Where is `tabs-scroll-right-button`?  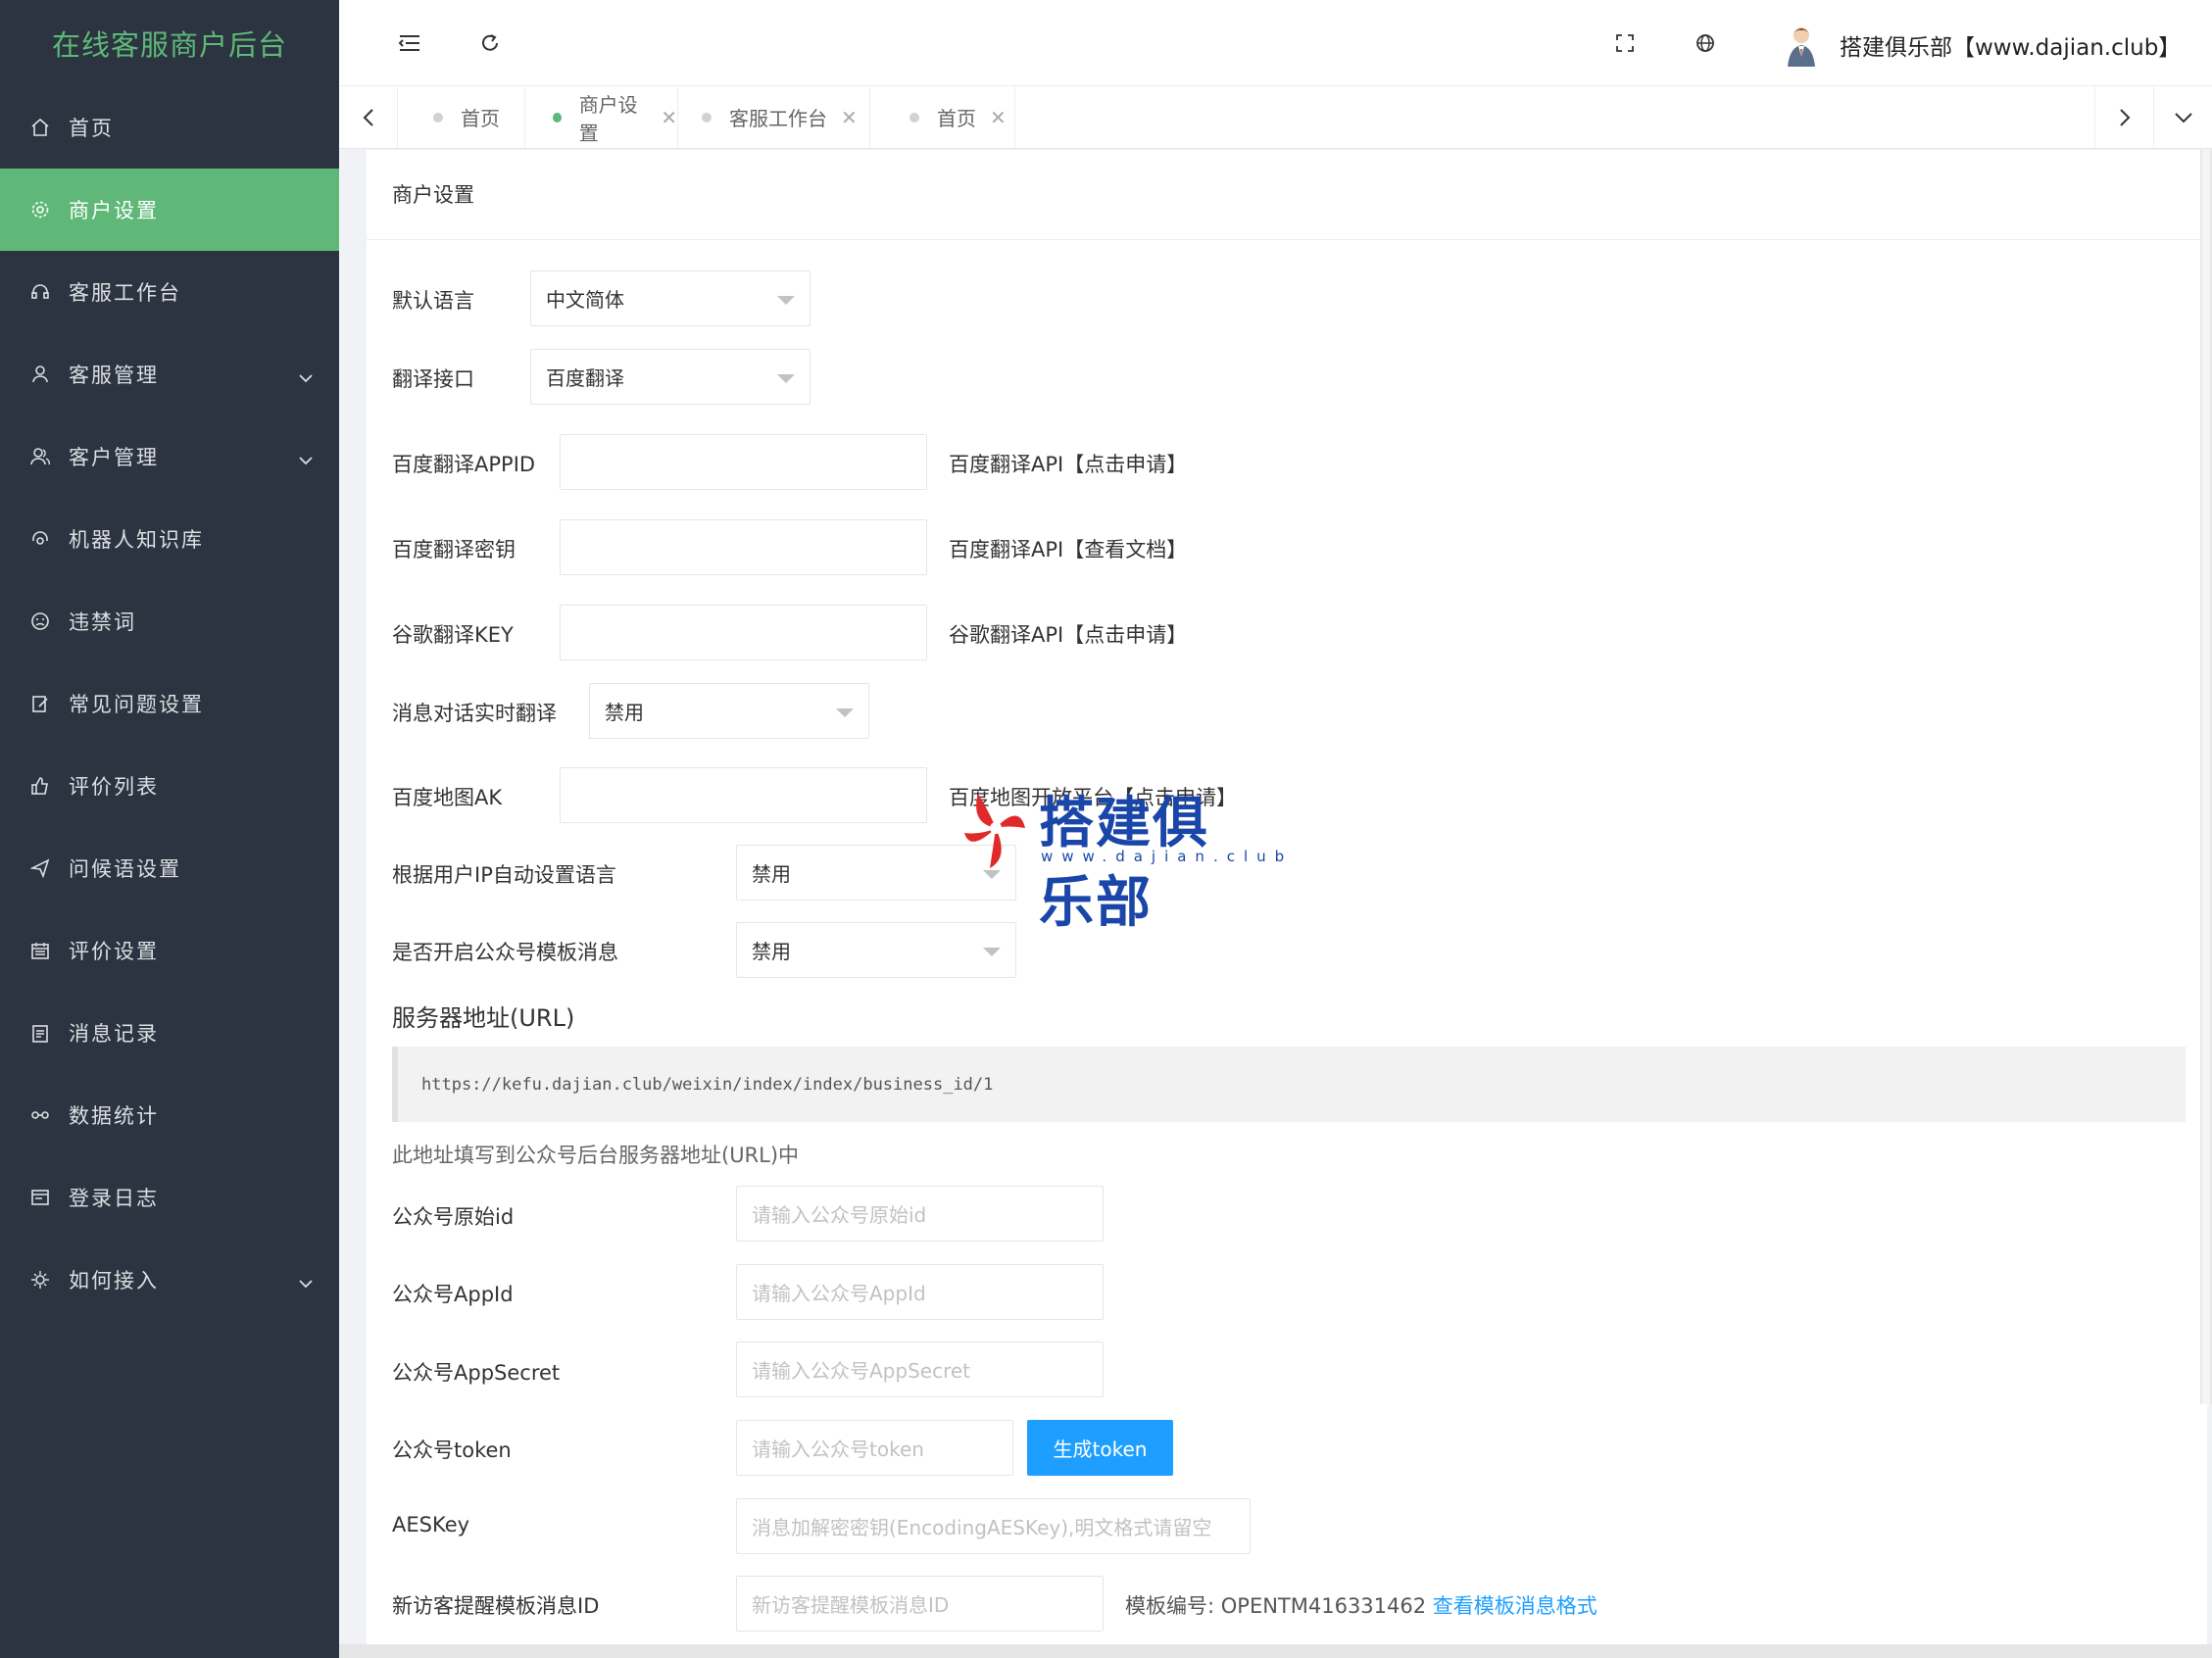
tabs-scroll-right-button is located at coordinates (2124, 117).